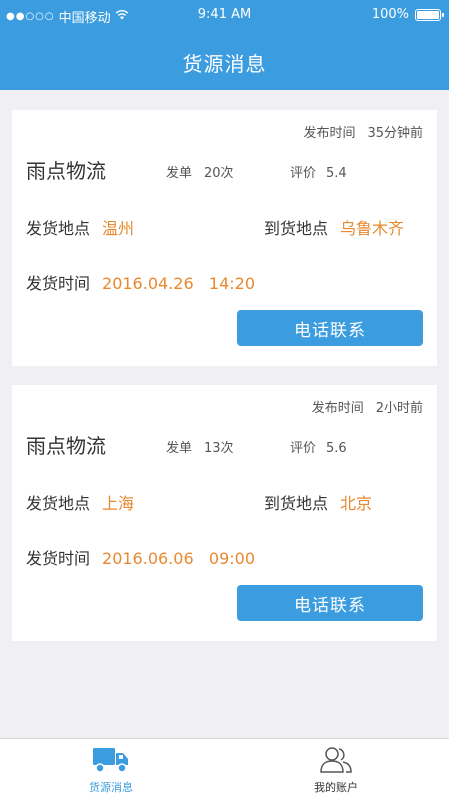  What do you see at coordinates (356, 503) in the screenshot?
I see `destination-value: 北京` at bounding box center [356, 503].